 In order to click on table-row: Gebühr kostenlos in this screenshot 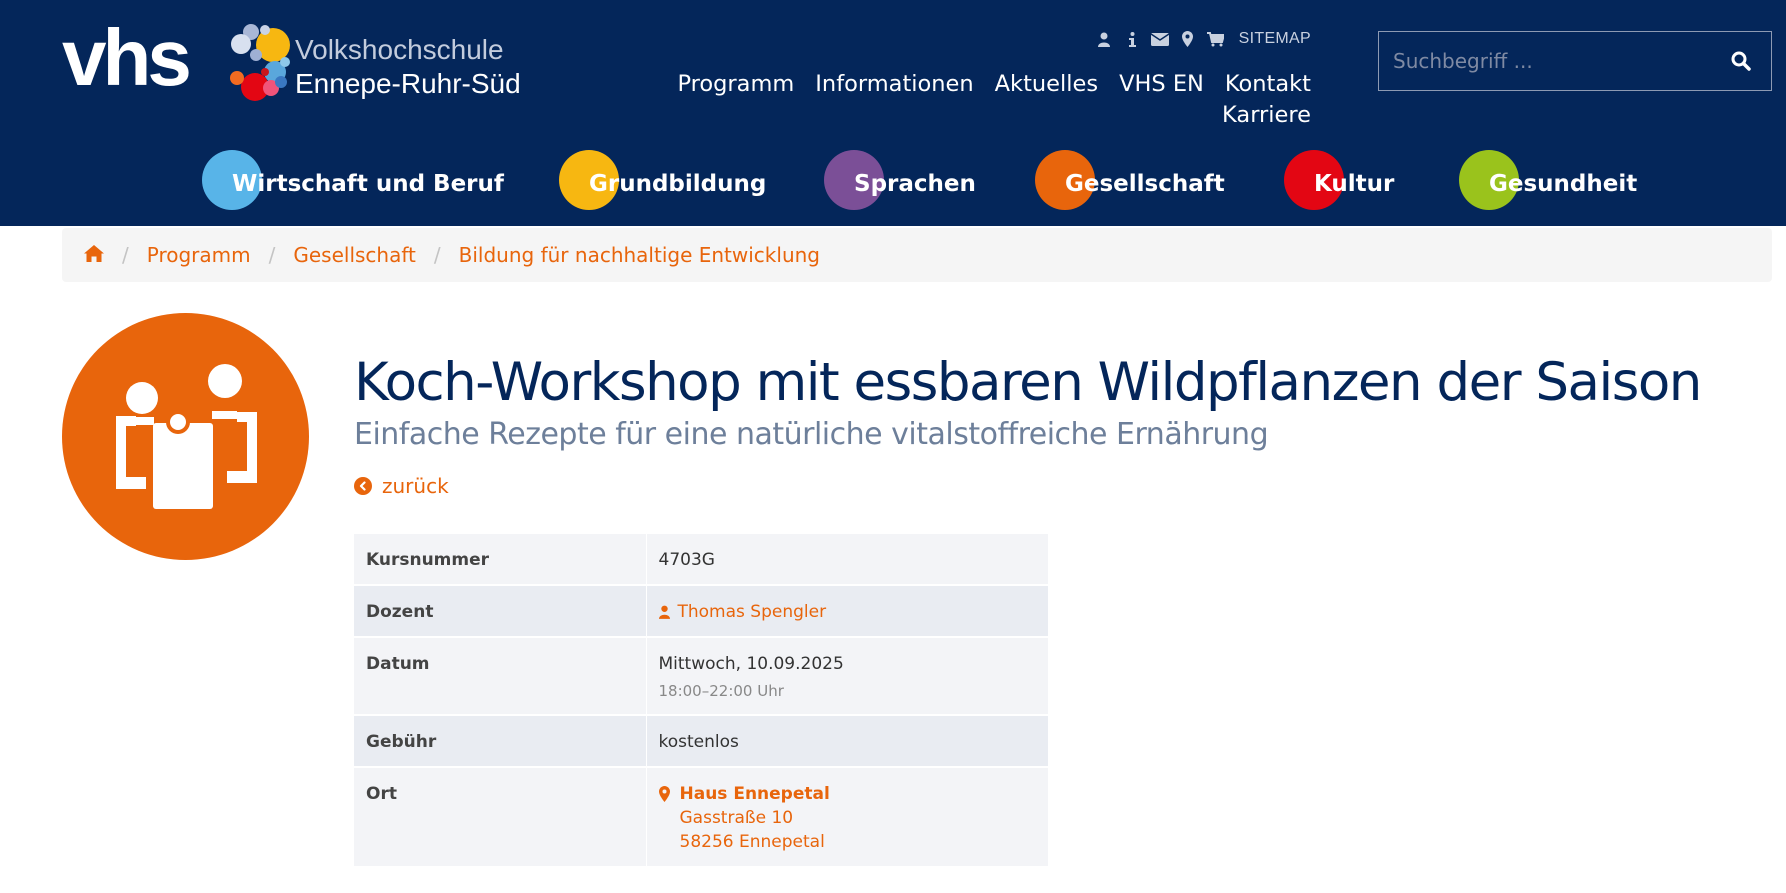, I will do `click(701, 741)`.